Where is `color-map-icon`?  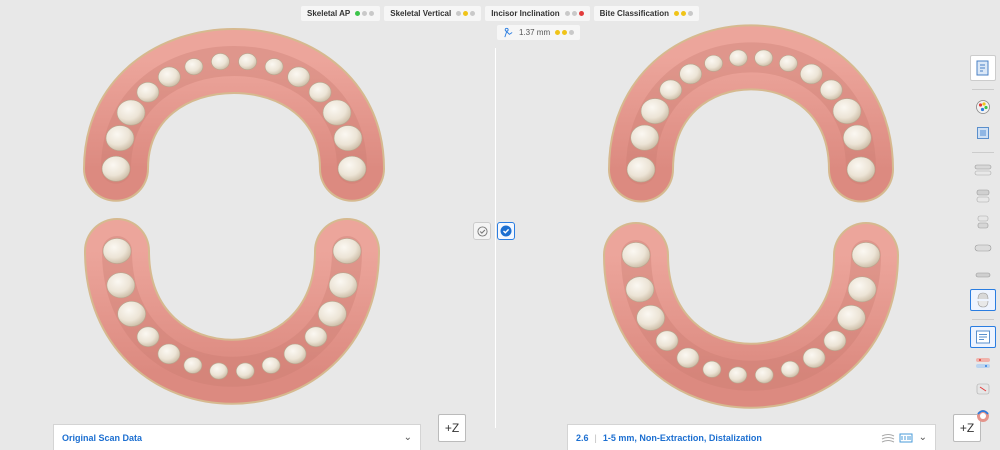 color-map-icon is located at coordinates (983, 107).